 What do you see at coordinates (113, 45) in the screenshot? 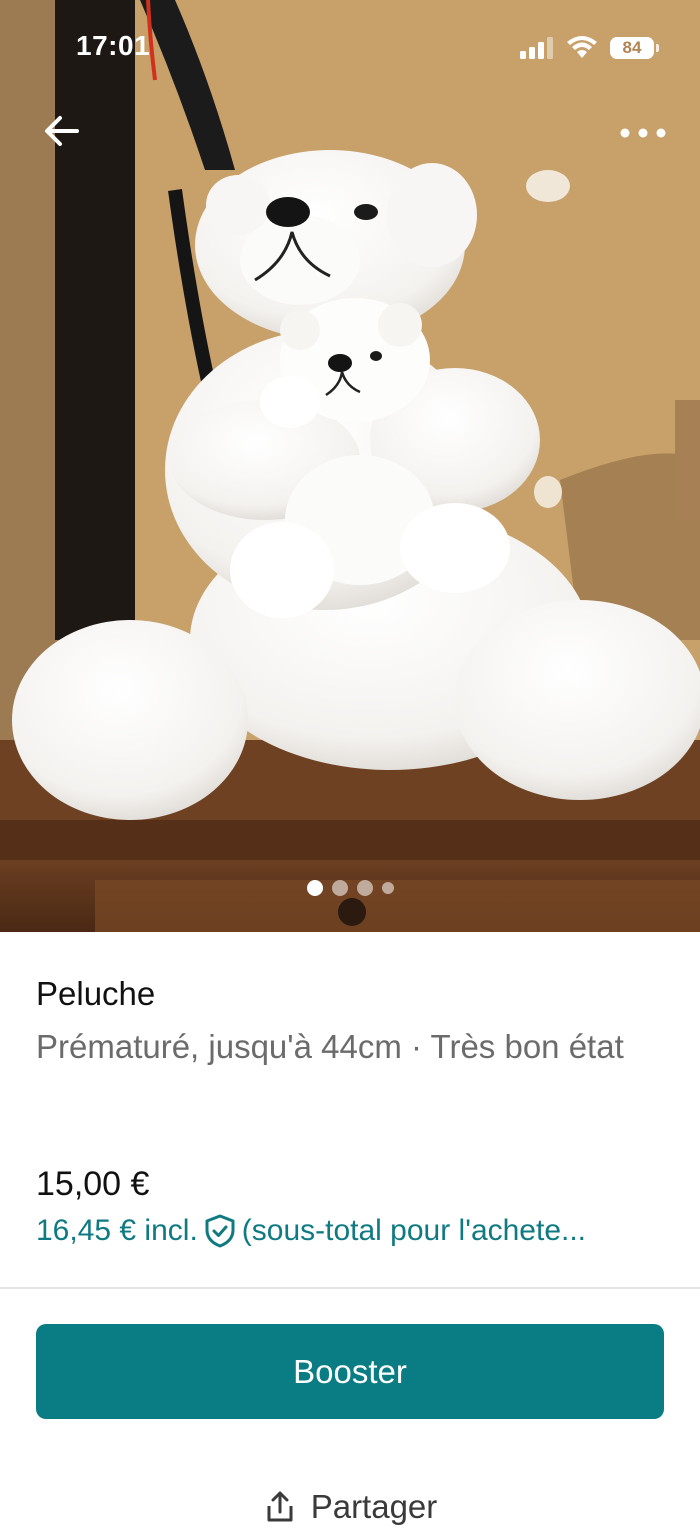
I see `status-time: 17:01` at bounding box center [113, 45].